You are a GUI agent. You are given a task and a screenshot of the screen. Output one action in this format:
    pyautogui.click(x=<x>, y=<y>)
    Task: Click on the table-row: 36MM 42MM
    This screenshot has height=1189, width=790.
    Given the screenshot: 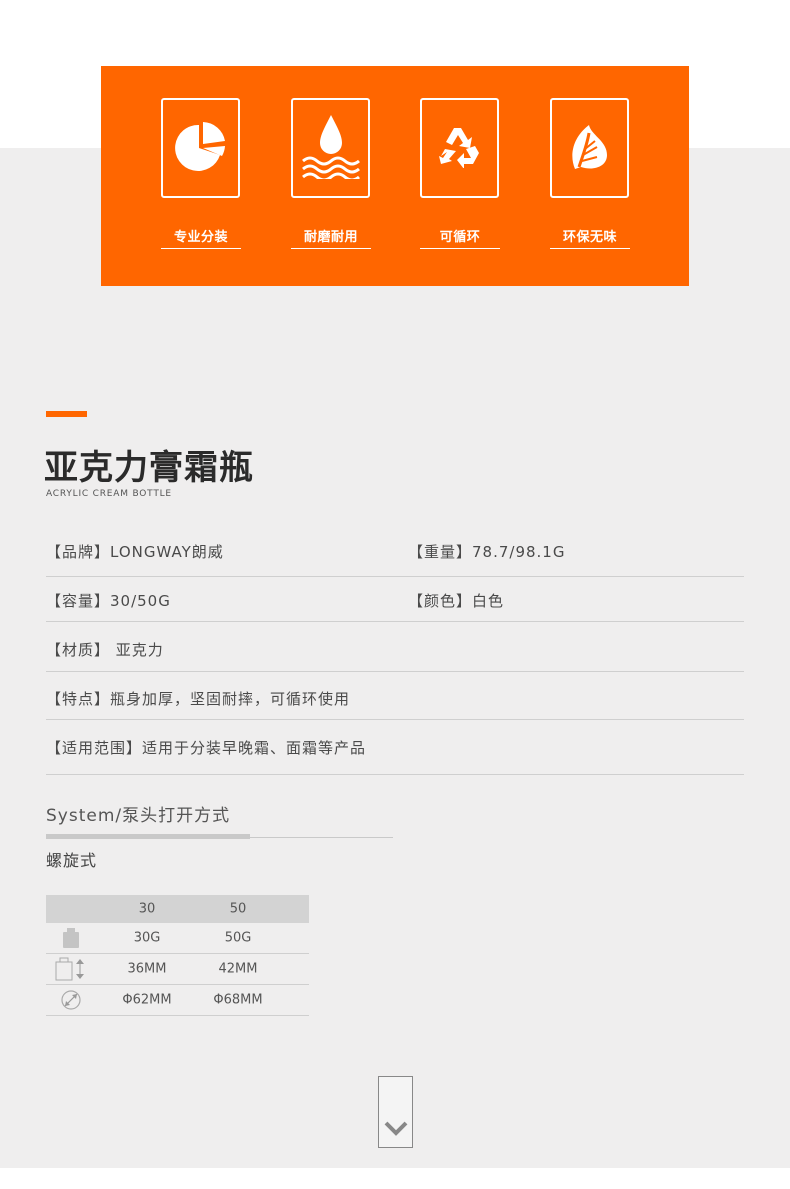 What is the action you would take?
    pyautogui.click(x=177, y=969)
    